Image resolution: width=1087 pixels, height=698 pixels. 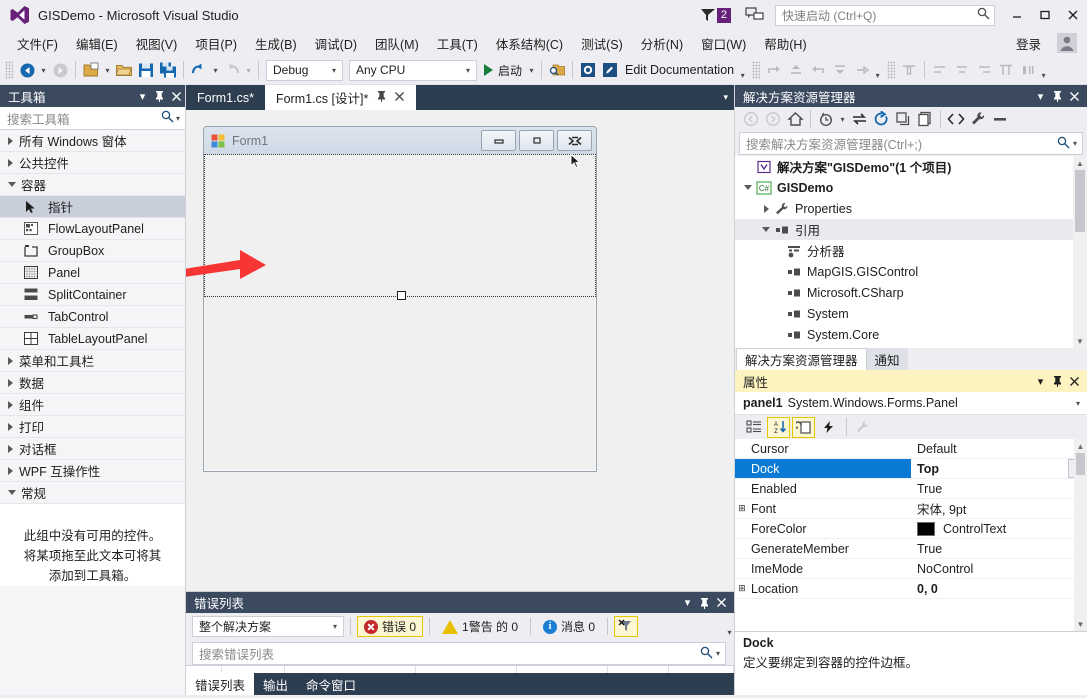 What do you see at coordinates (662, 43) in the screenshot?
I see `menu-item-analyze: 分析(N)` at bounding box center [662, 43].